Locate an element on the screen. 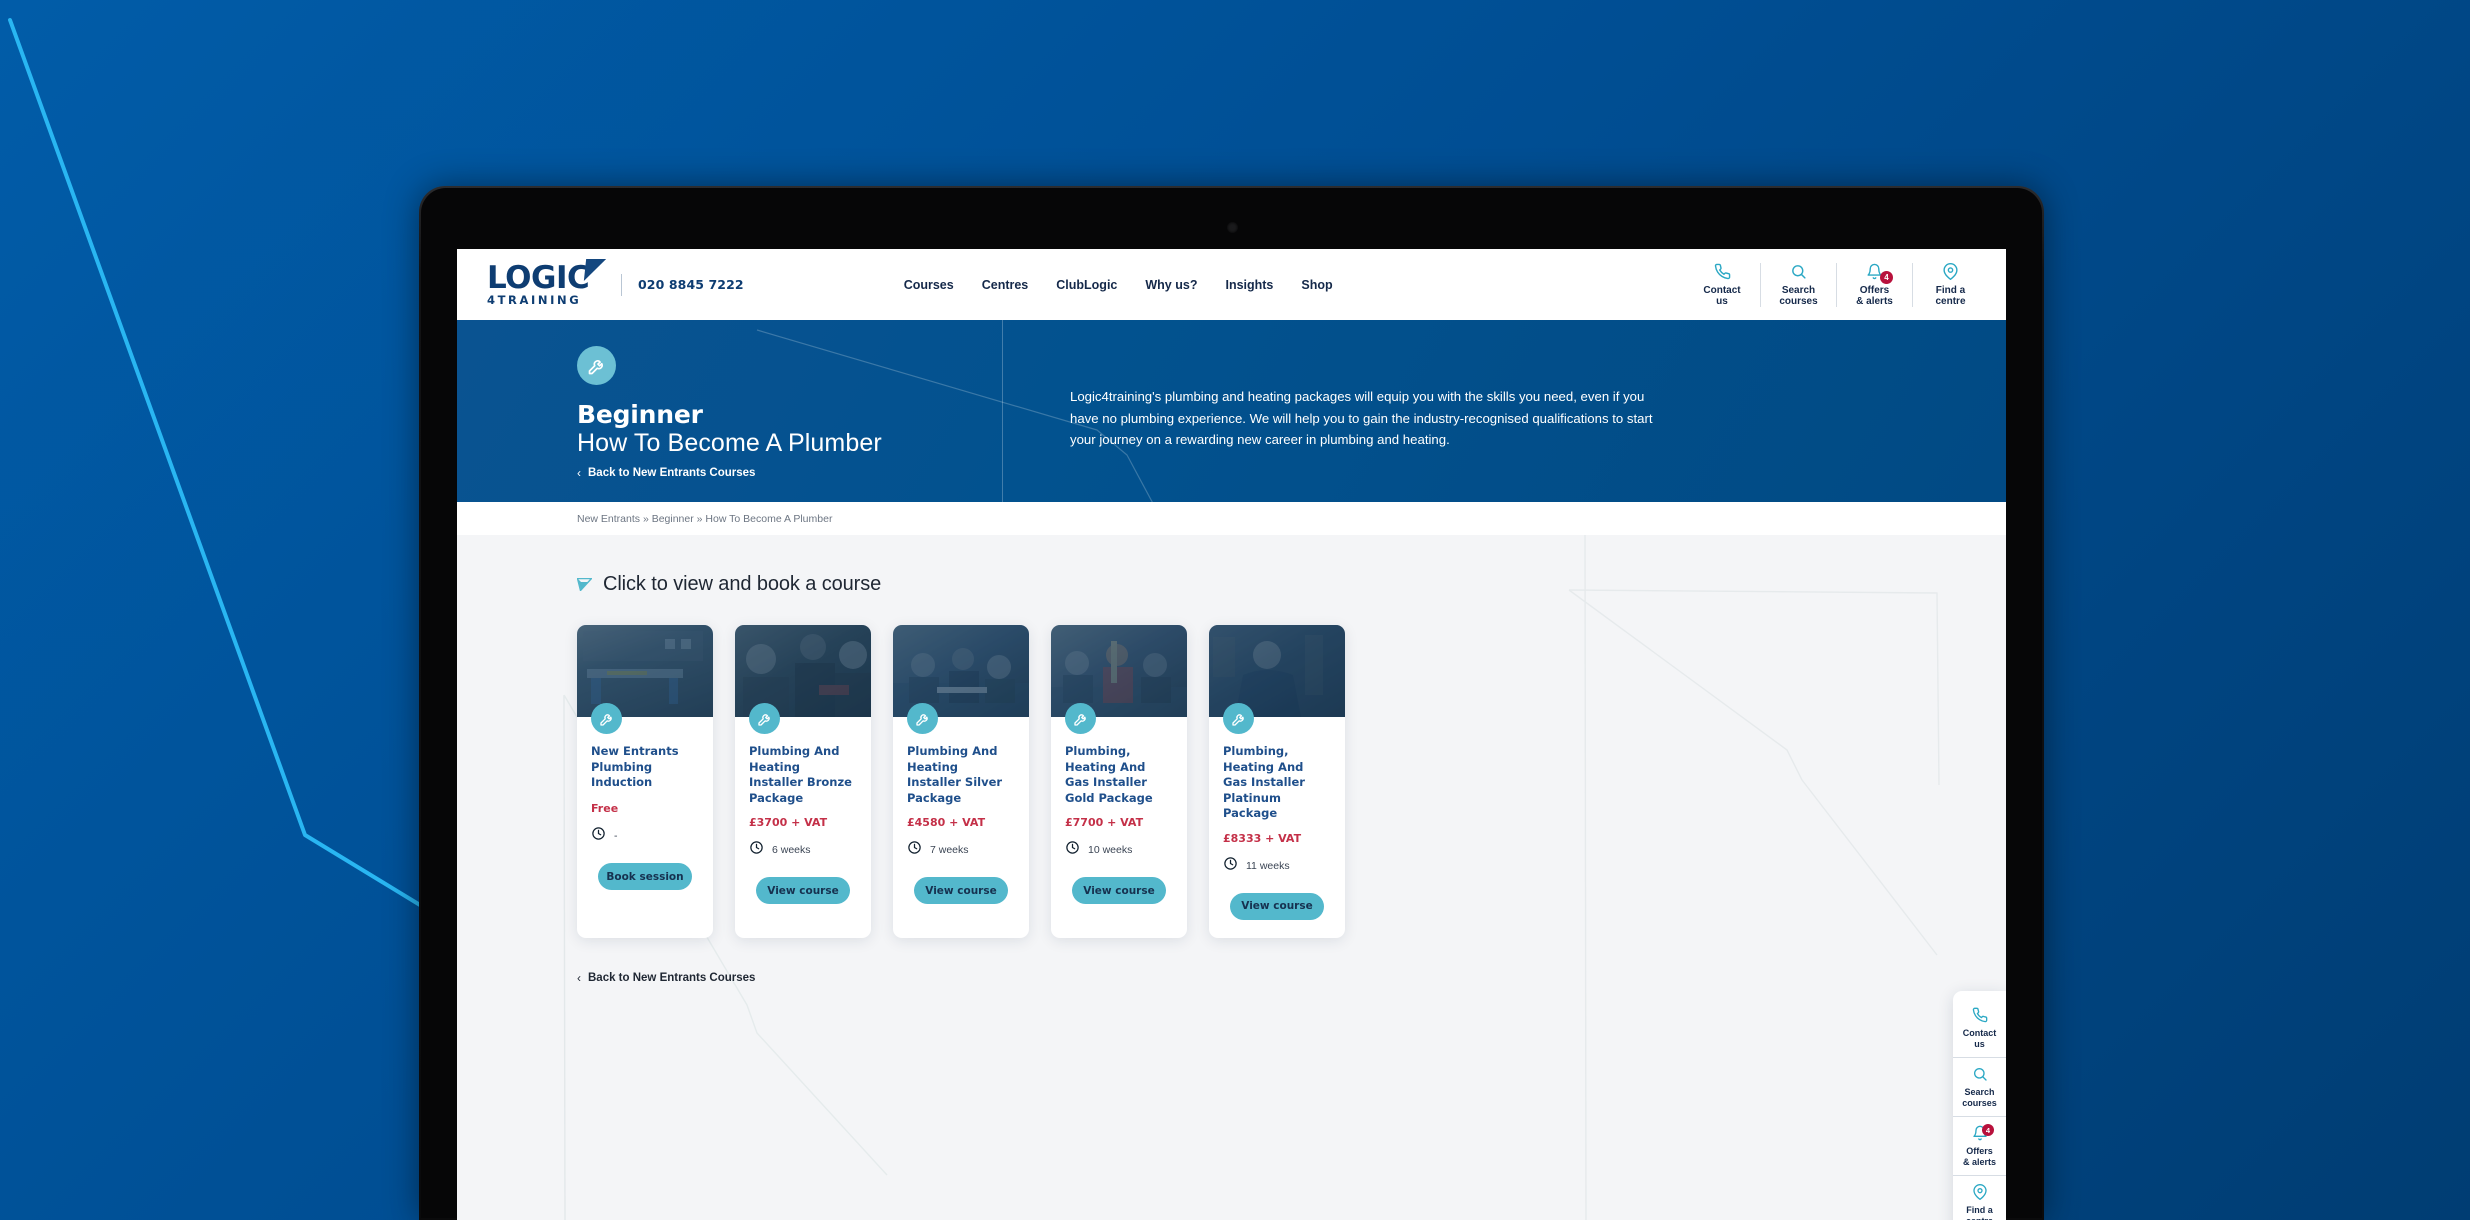 The width and height of the screenshot is (2470, 1220). page-title: How To Become A Plumber is located at coordinates (729, 443).